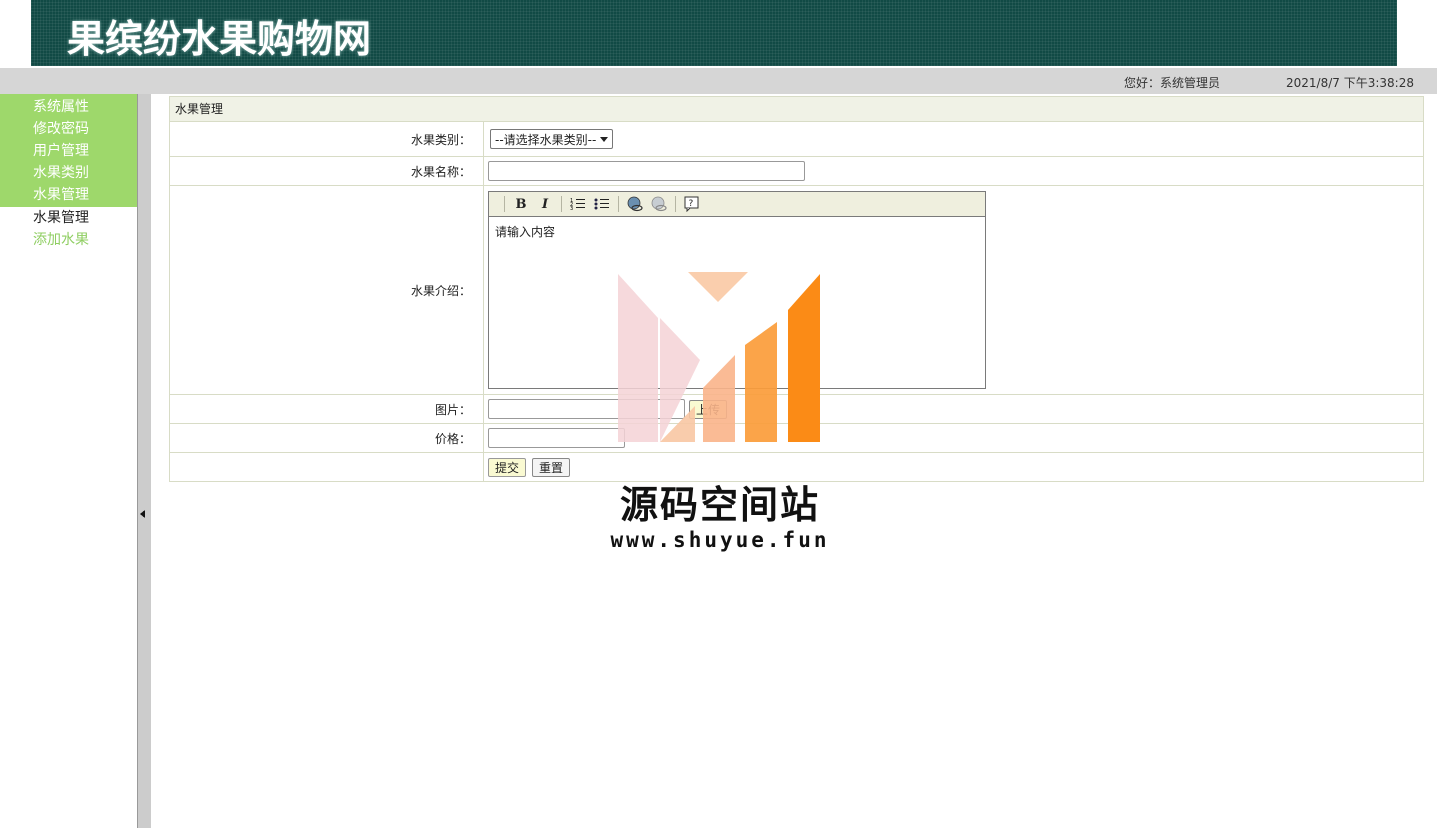 Image resolution: width=1437 pixels, height=828 pixels. Describe the element at coordinates (327, 409) in the screenshot. I see `image-label: 图片：` at that location.